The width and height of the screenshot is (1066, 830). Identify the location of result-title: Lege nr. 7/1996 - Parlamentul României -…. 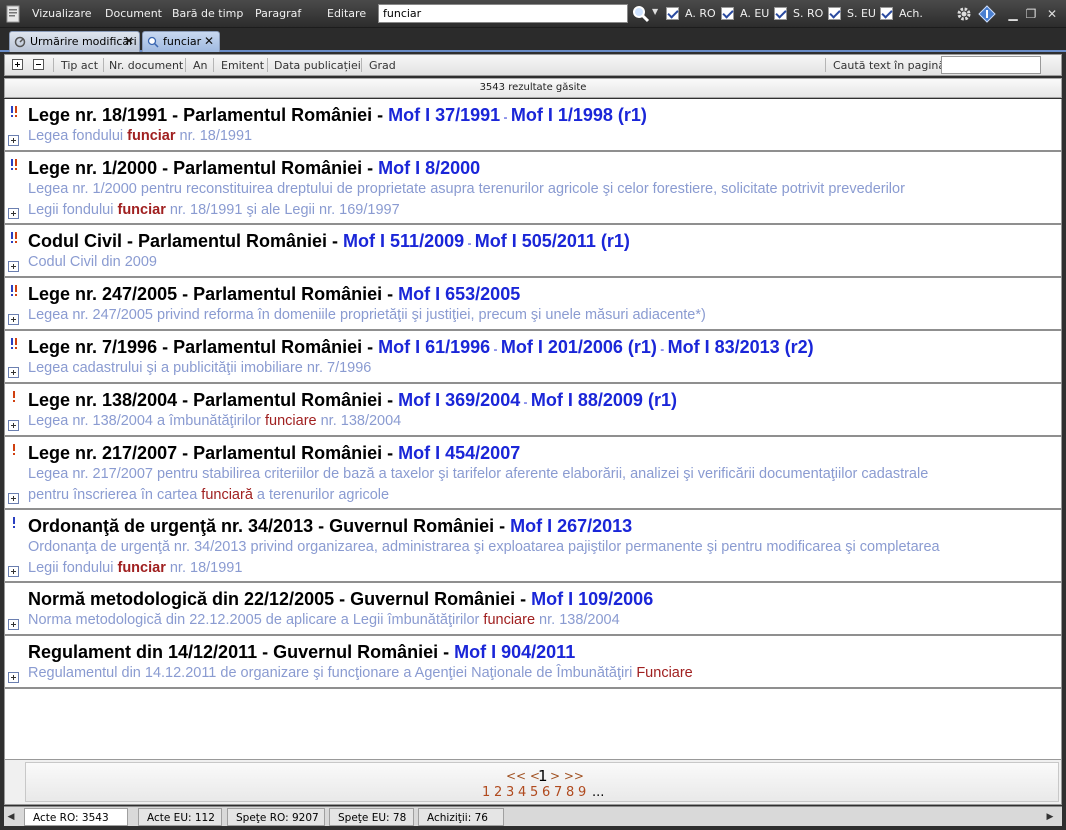
(421, 347).